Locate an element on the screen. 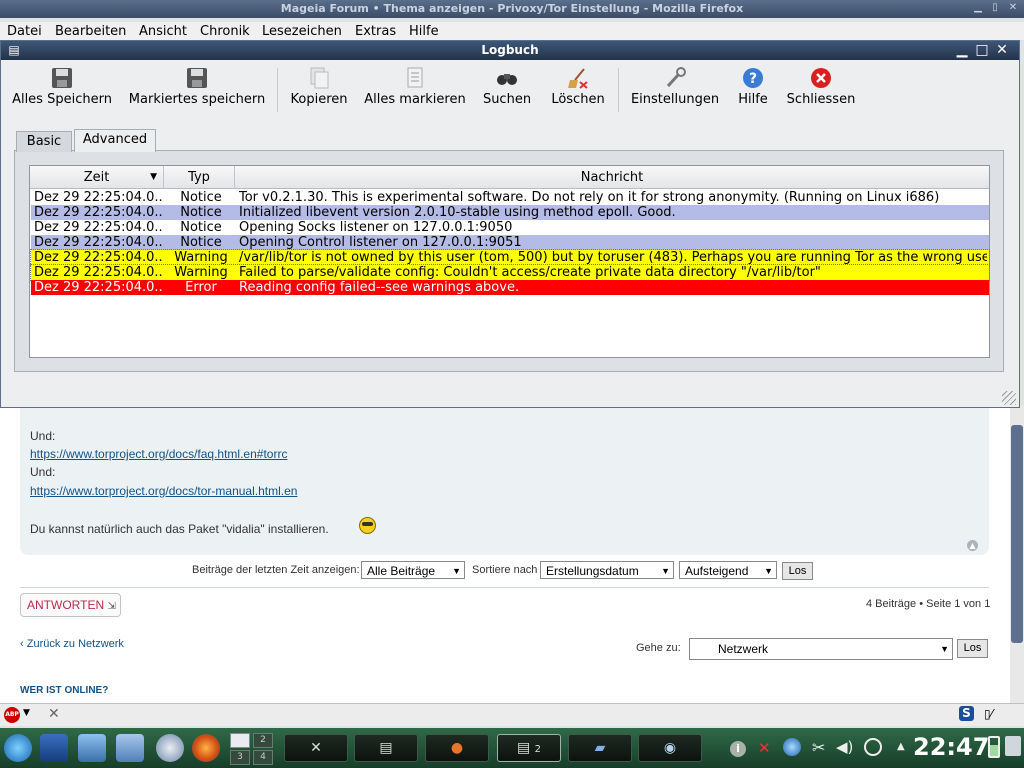  monitor-icon: ▰ is located at coordinates (600, 748).